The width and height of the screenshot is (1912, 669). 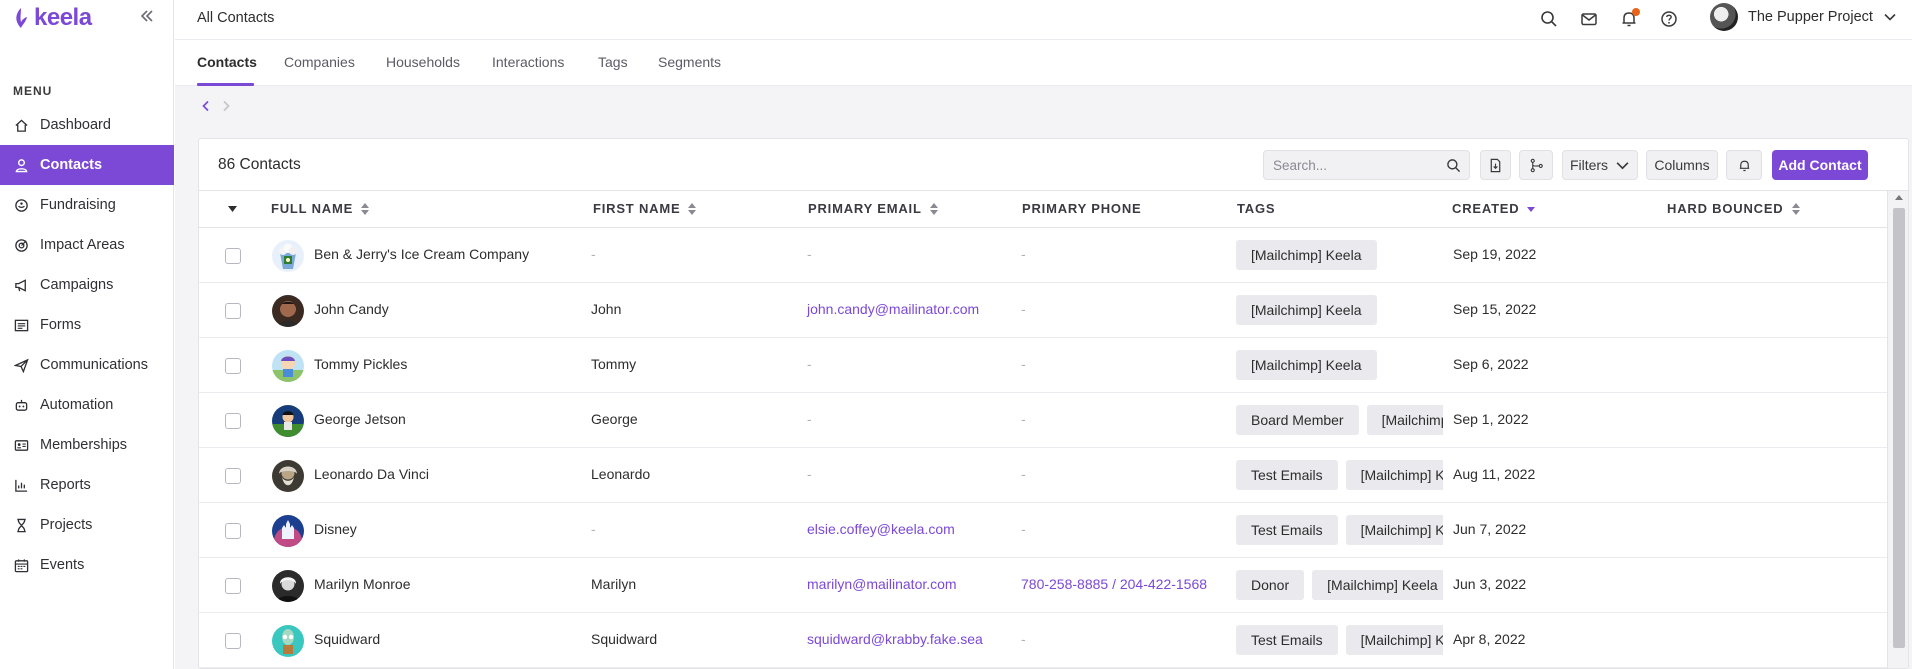 What do you see at coordinates (52, 18) in the screenshot?
I see `keela-logo: keela` at bounding box center [52, 18].